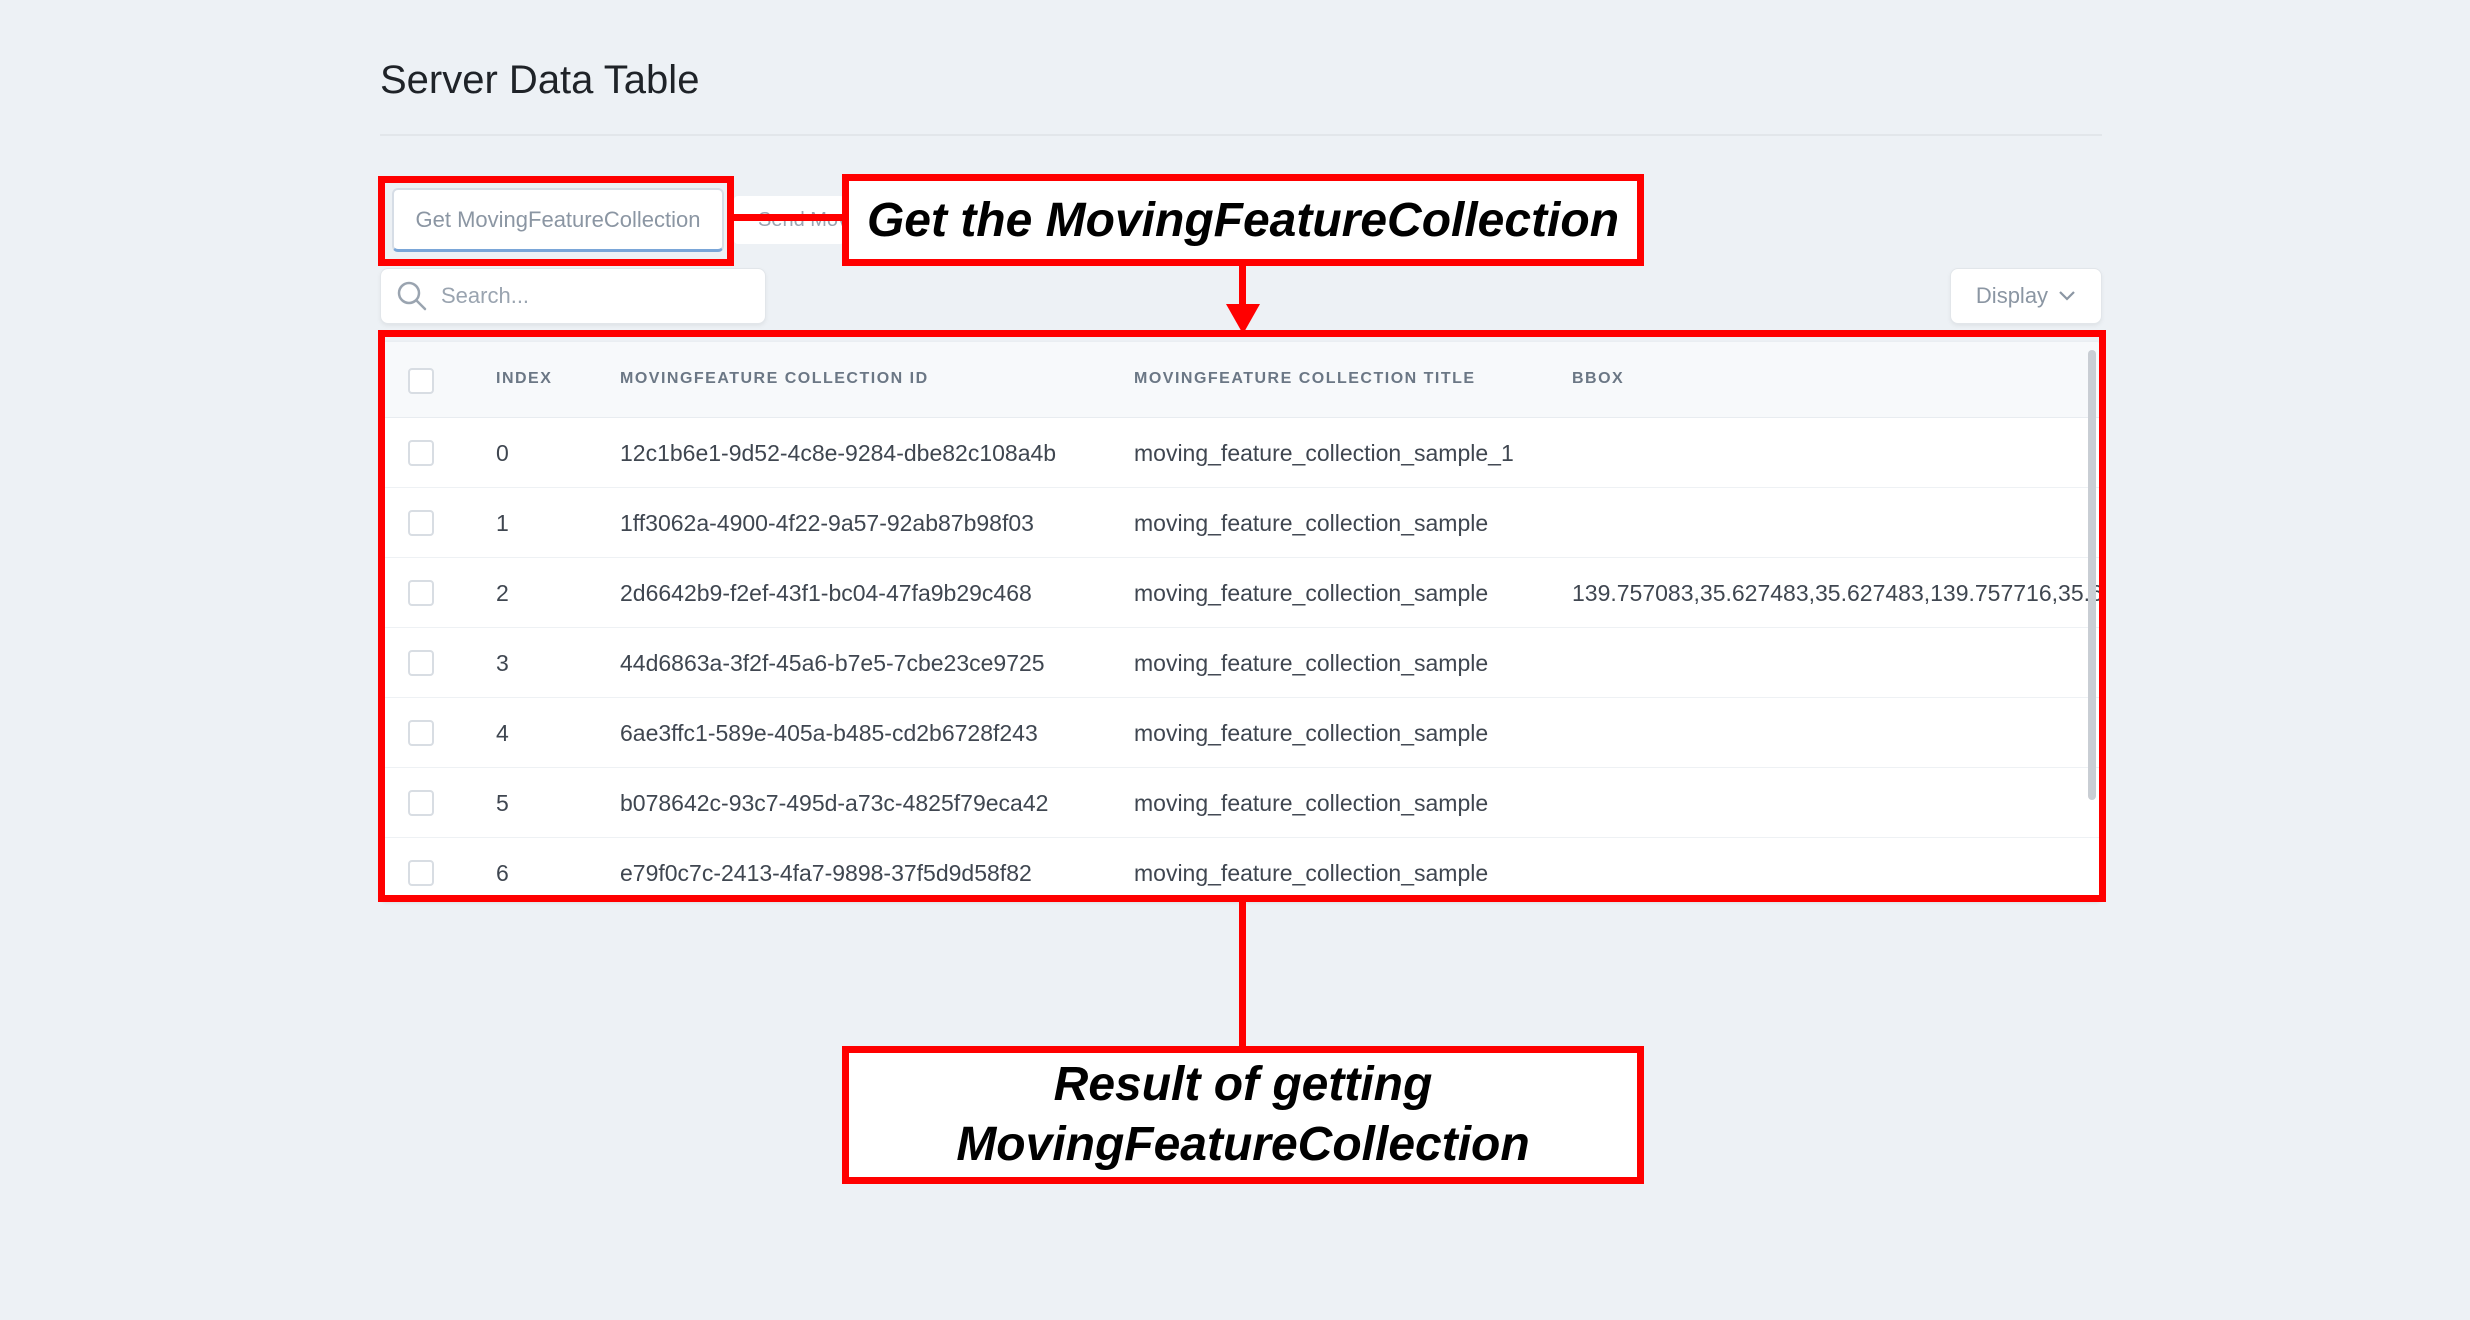 This screenshot has width=2470, height=1320. I want to click on title-divider, so click(1241, 135).